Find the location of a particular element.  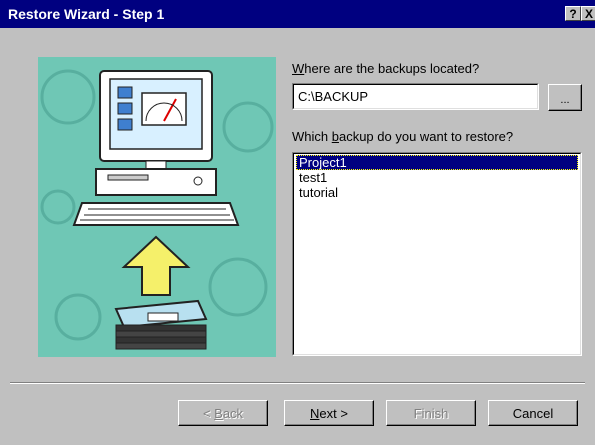

floppy-disks-illustration is located at coordinates (161, 324).